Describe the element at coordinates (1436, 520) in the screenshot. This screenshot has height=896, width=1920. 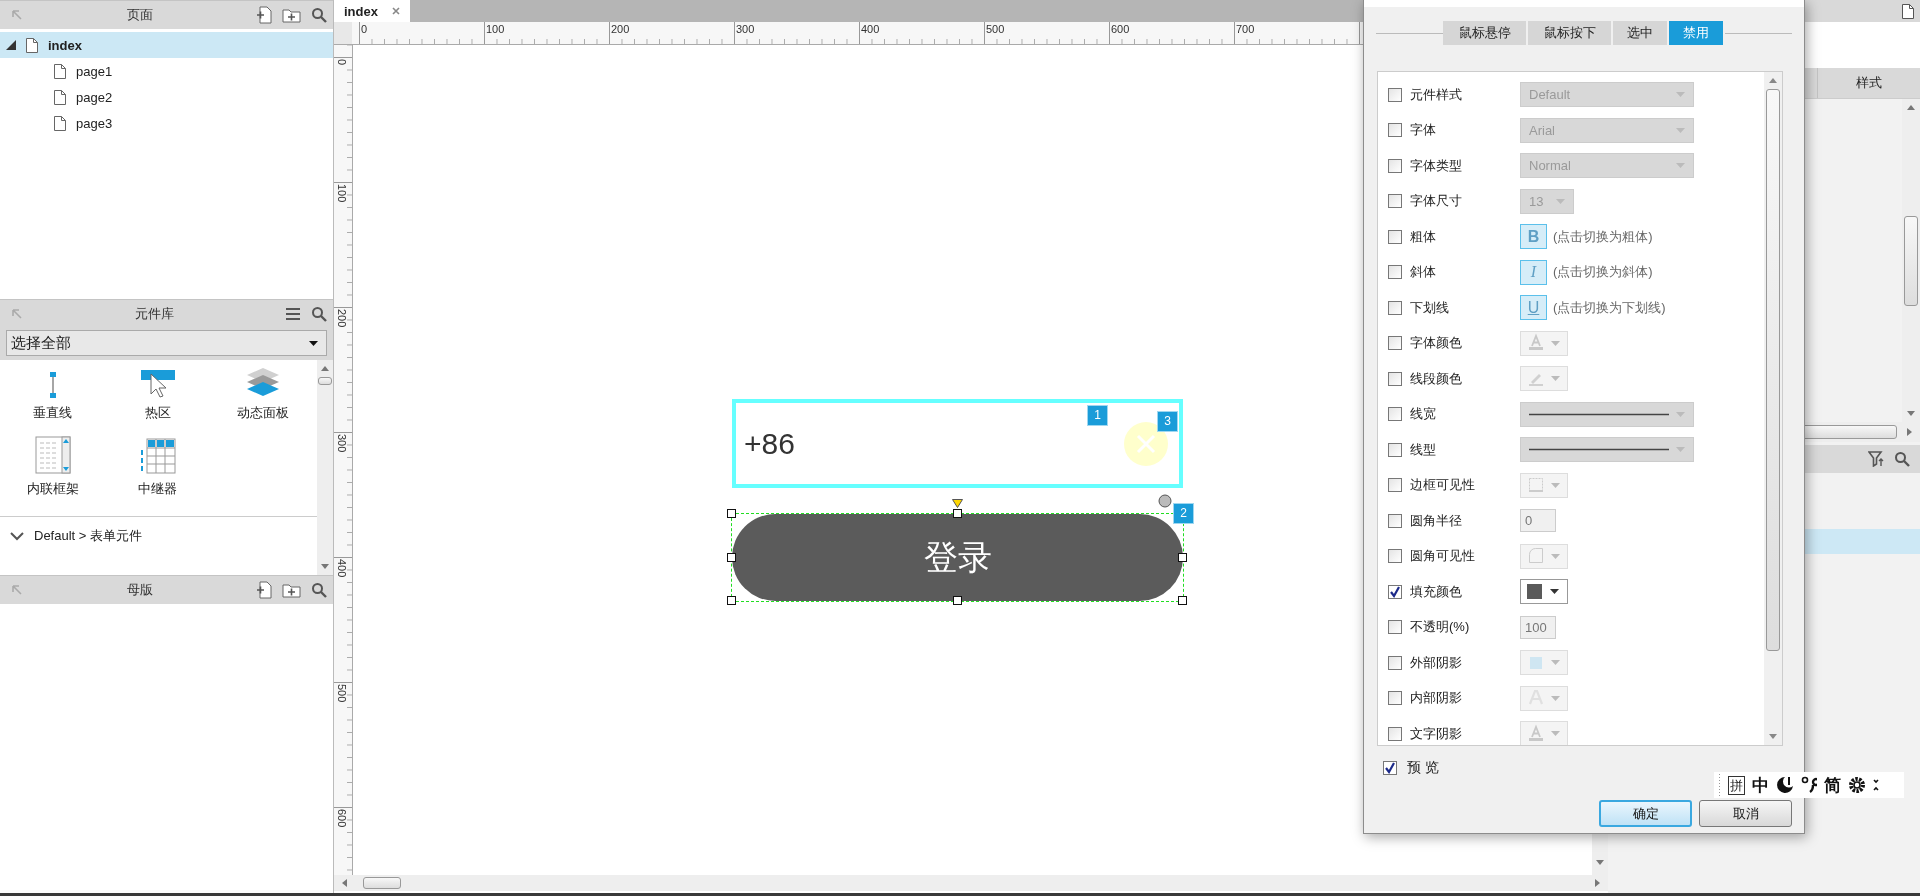
I see `option-label: 圆角半径` at that location.